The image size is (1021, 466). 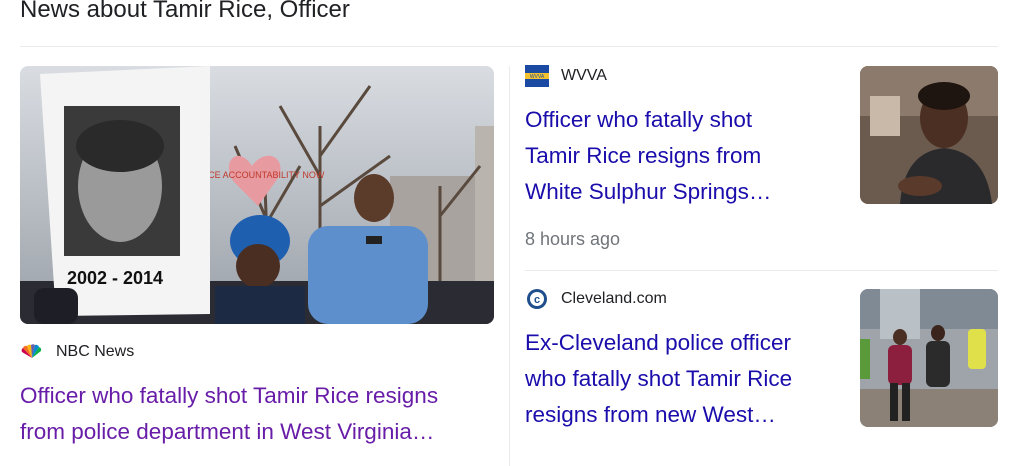 What do you see at coordinates (509, 46) in the screenshot?
I see `divider` at bounding box center [509, 46].